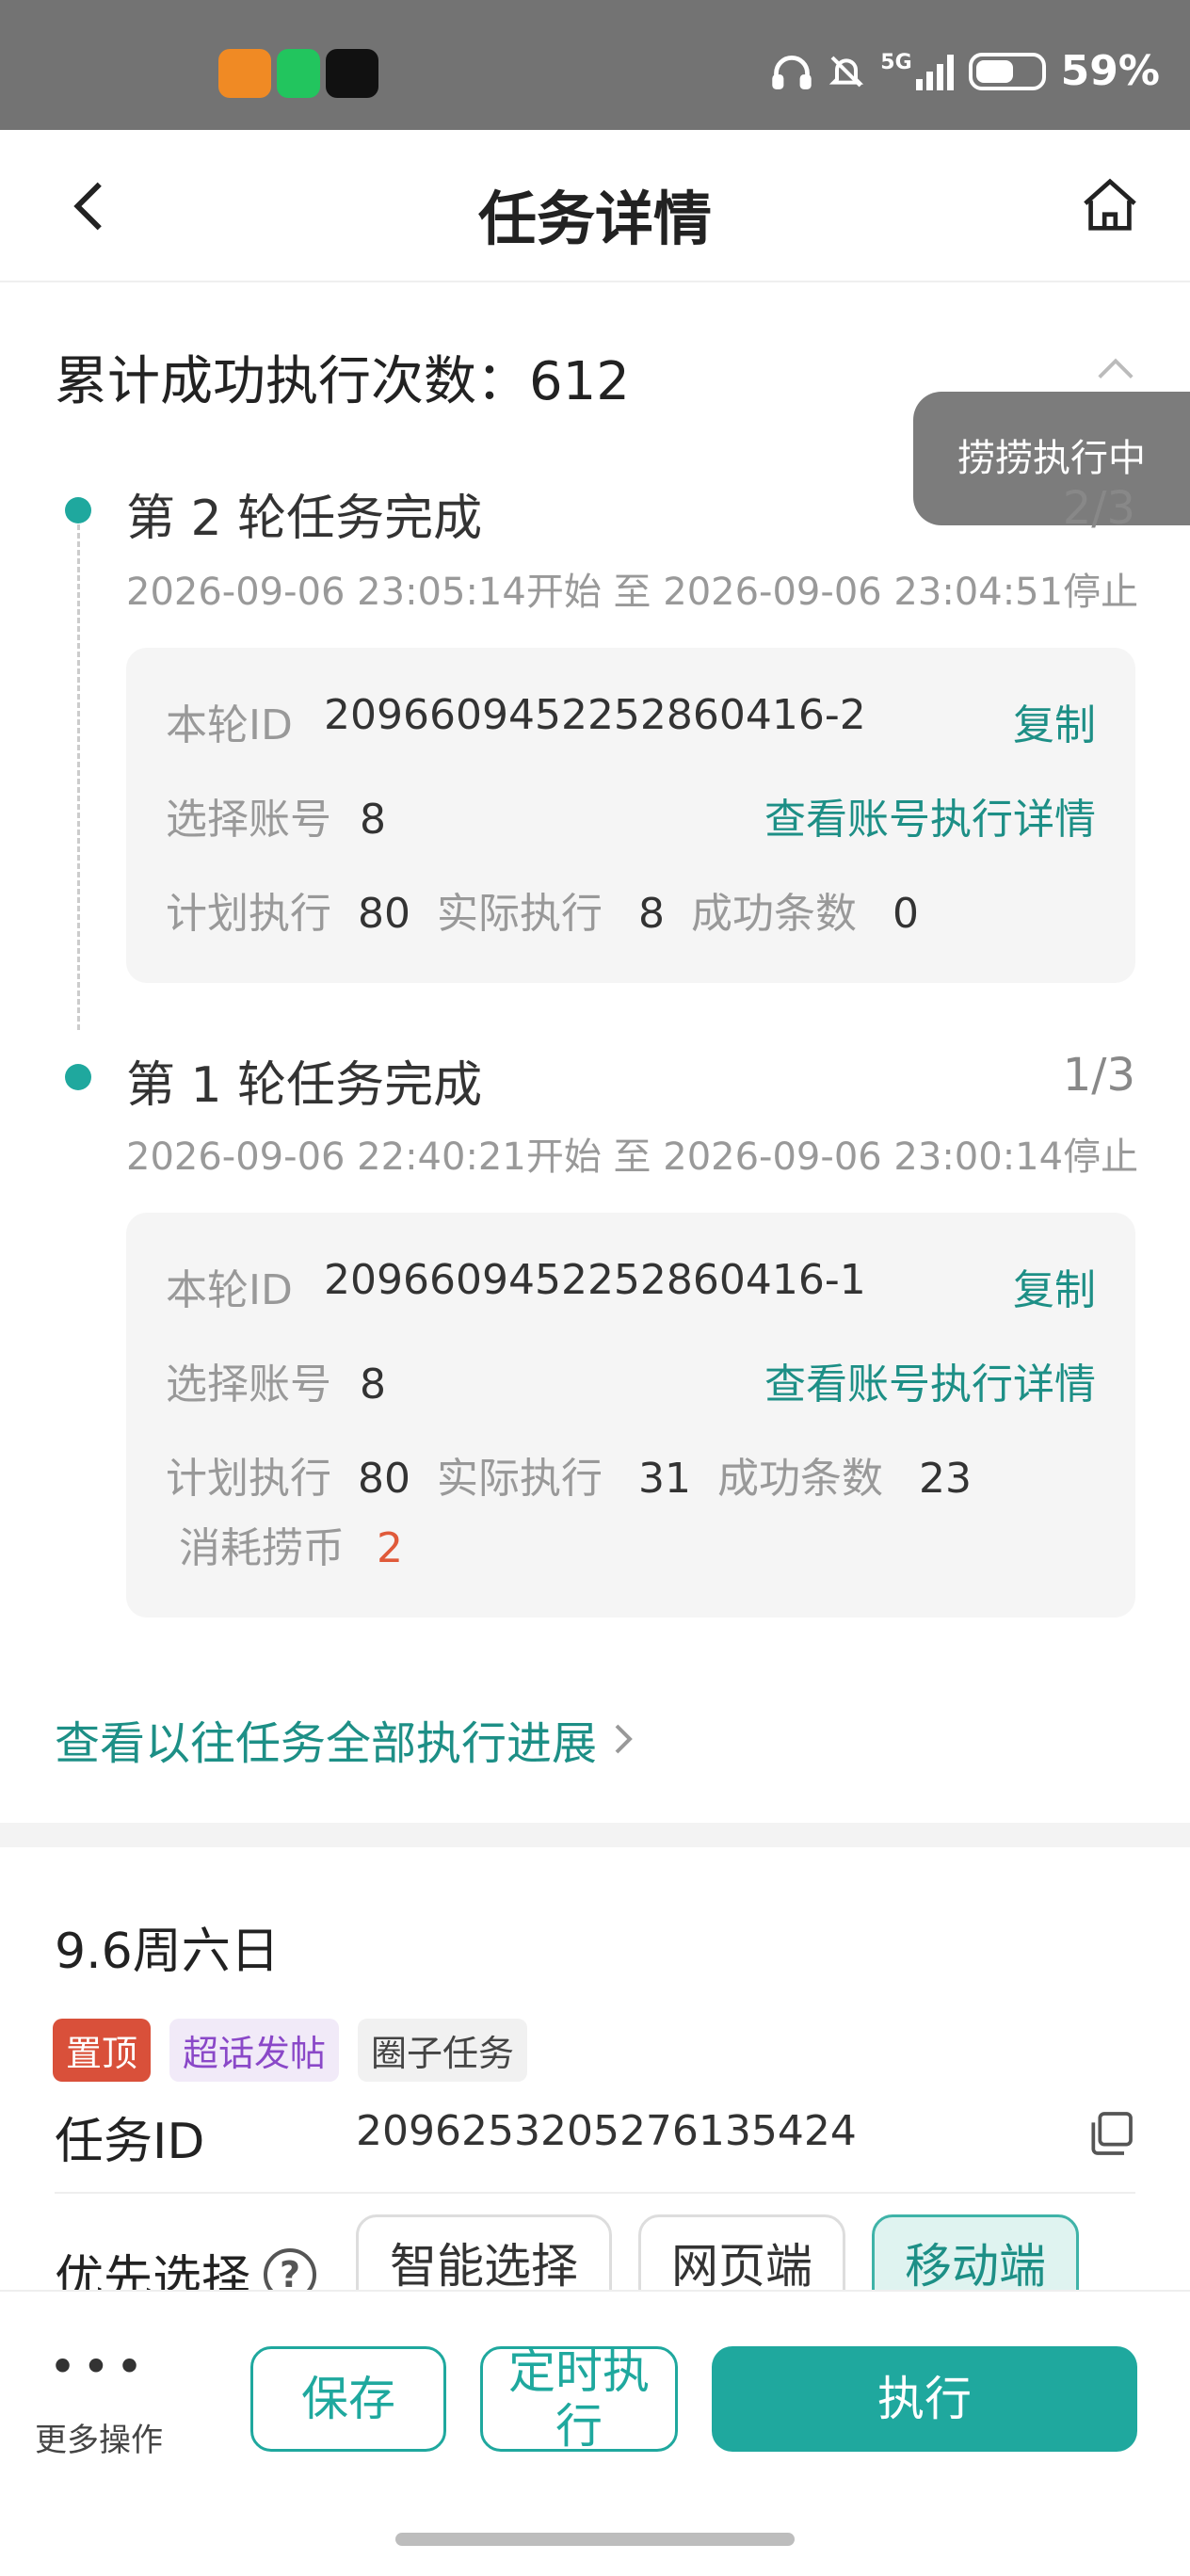 The image size is (1190, 2576). I want to click on round-title: 第 1 轮任务完成, so click(304, 1085).